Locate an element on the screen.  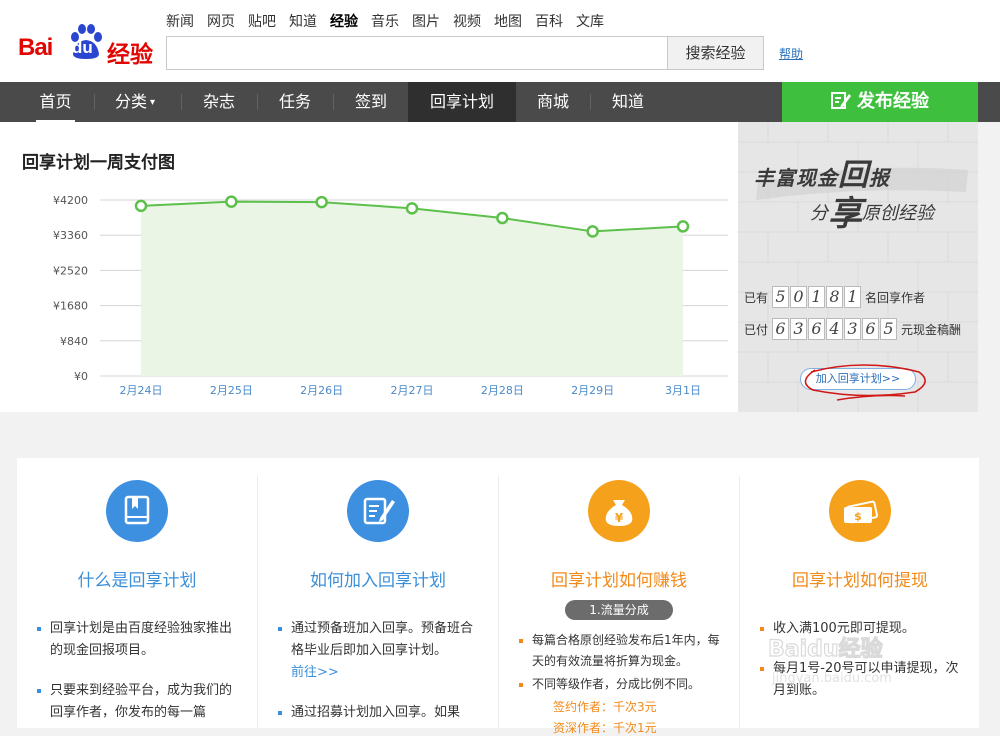
topnav-images: 图片 is located at coordinates (426, 21).